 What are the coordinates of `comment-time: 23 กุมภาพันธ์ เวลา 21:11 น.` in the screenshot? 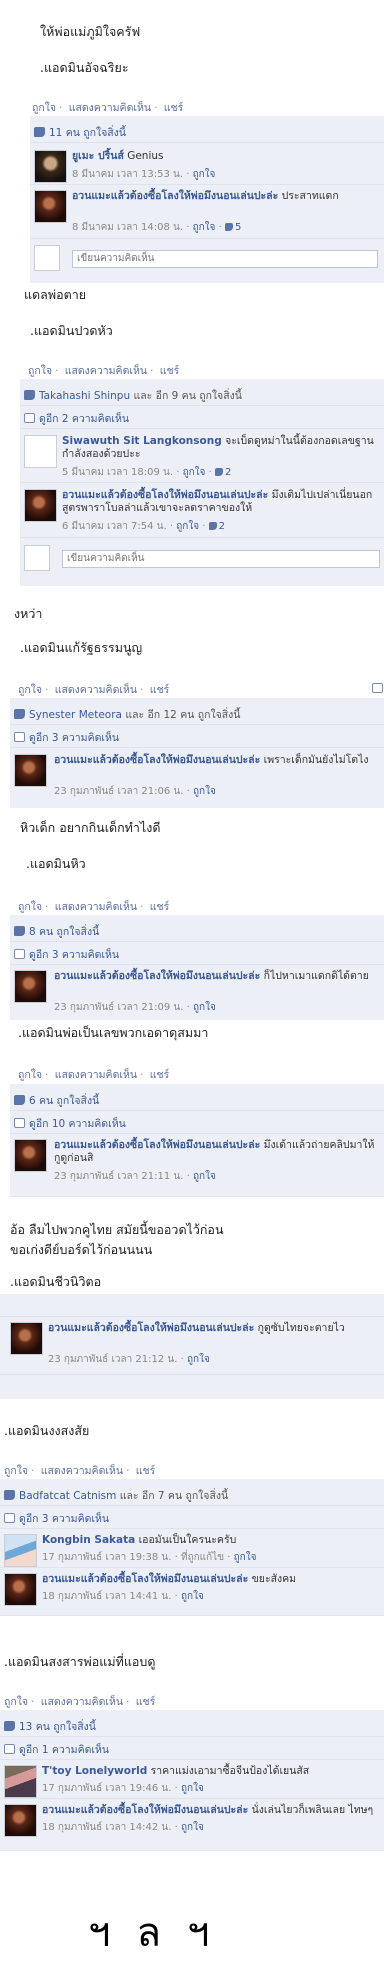 It's located at (118, 1176).